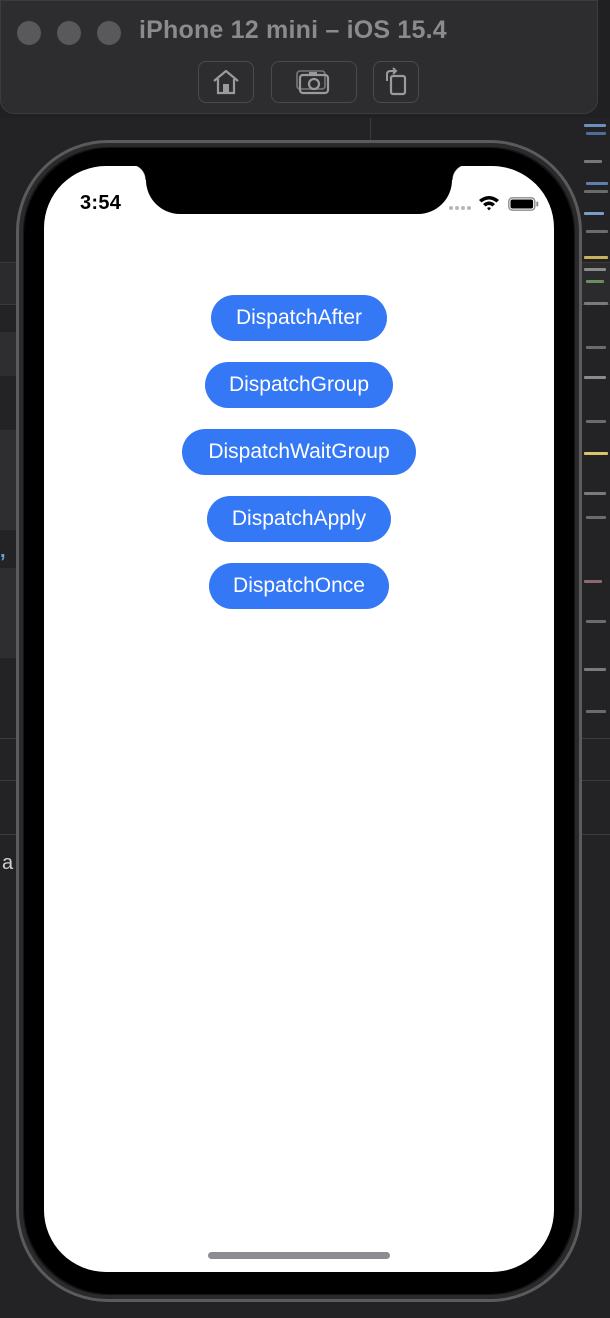 The image size is (610, 1318). I want to click on notch, so click(299, 190).